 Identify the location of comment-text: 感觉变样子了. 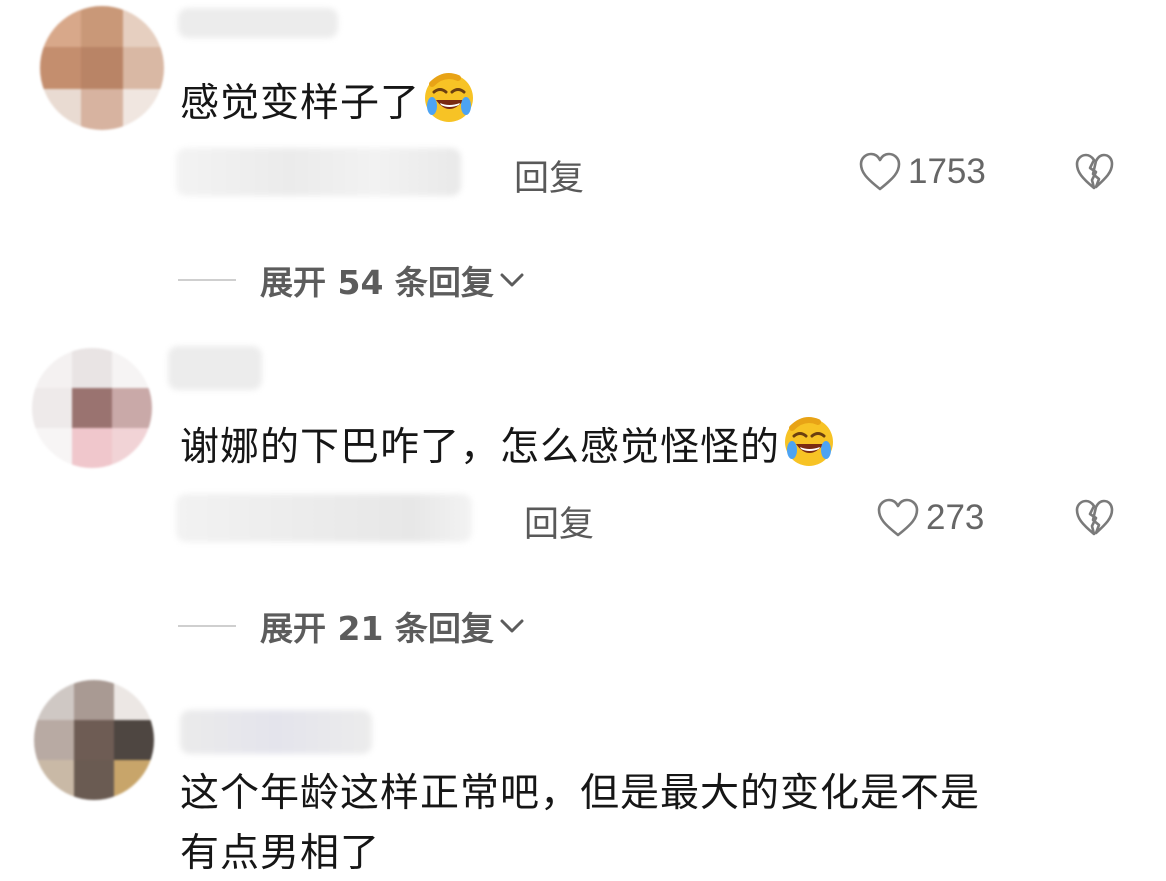
(328, 101).